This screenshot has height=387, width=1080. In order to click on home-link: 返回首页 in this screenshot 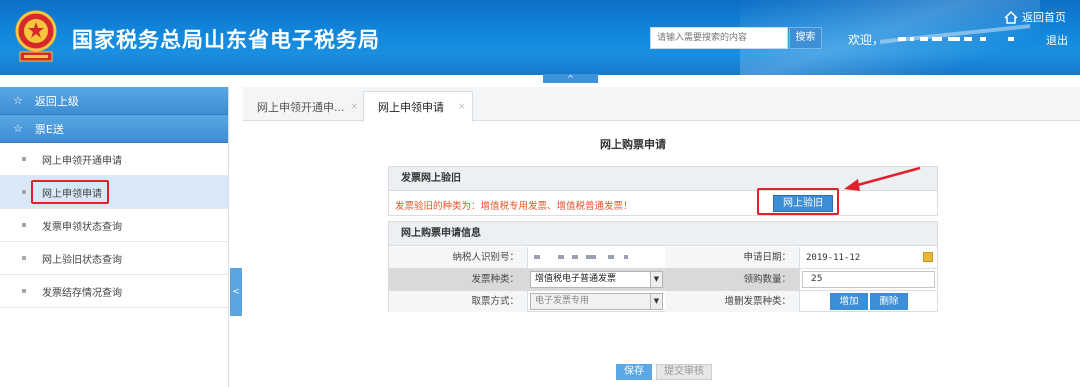, I will do `click(1035, 17)`.